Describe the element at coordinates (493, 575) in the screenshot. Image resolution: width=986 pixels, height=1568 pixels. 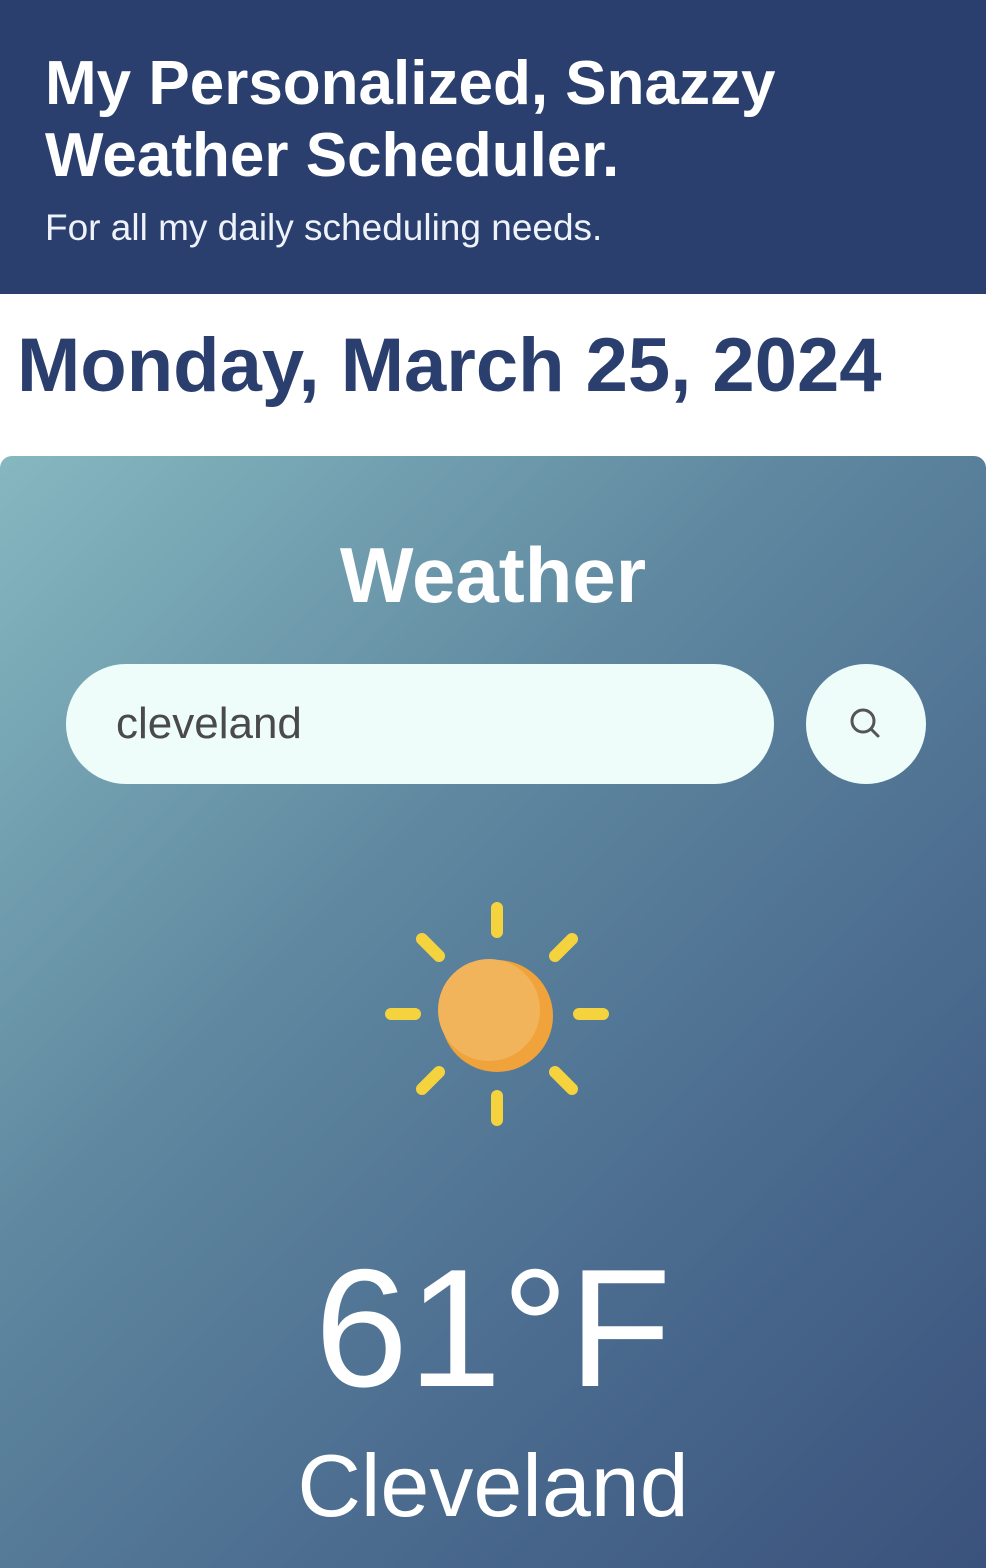
I see `weather-heading: Weather` at that location.